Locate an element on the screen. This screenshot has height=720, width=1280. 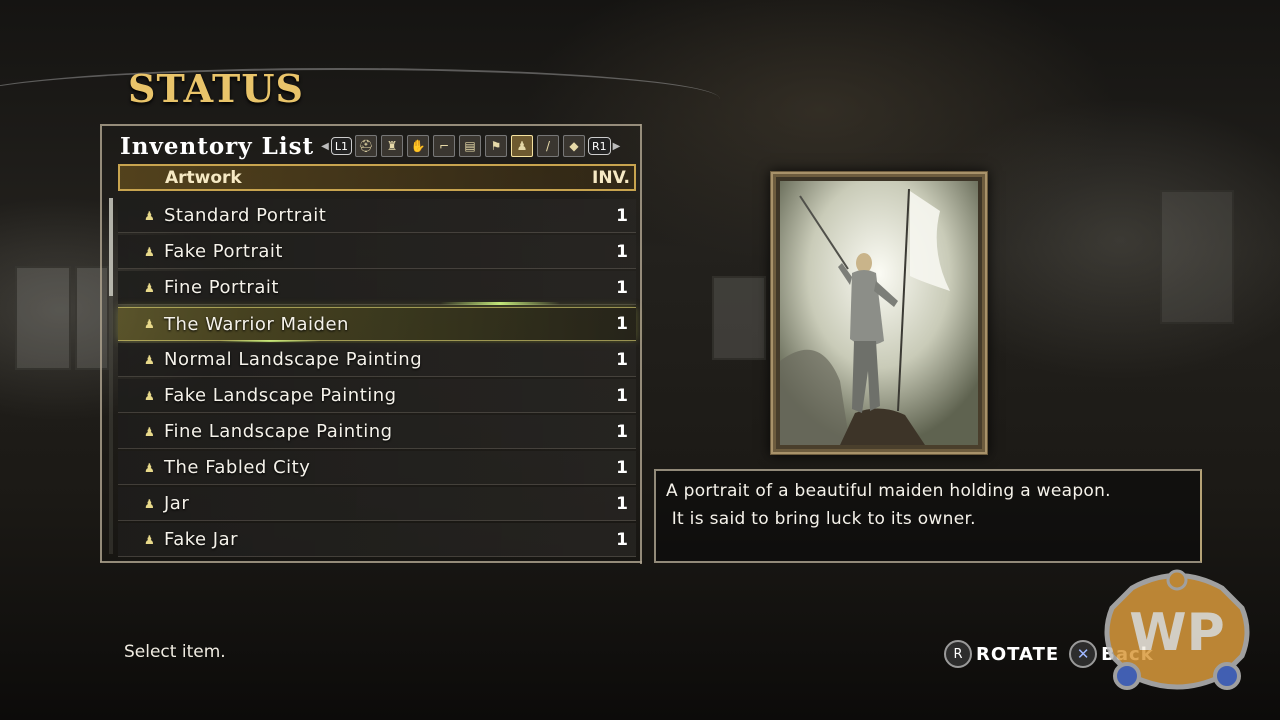
r1-button: R1 is located at coordinates (599, 146).